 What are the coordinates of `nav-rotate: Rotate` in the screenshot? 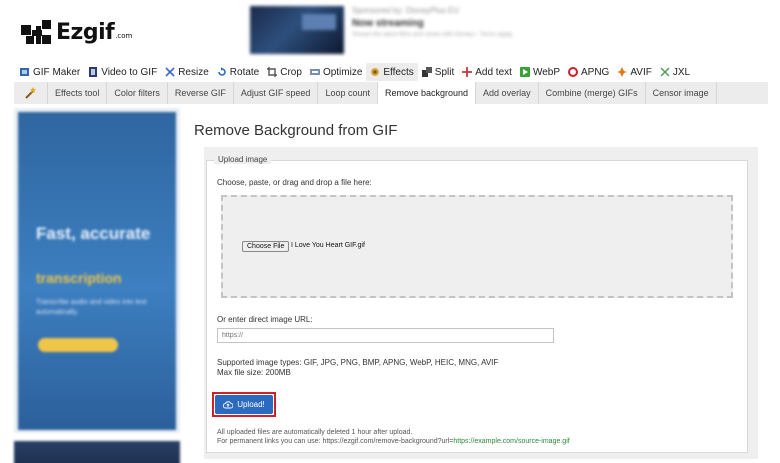 It's located at (238, 72).